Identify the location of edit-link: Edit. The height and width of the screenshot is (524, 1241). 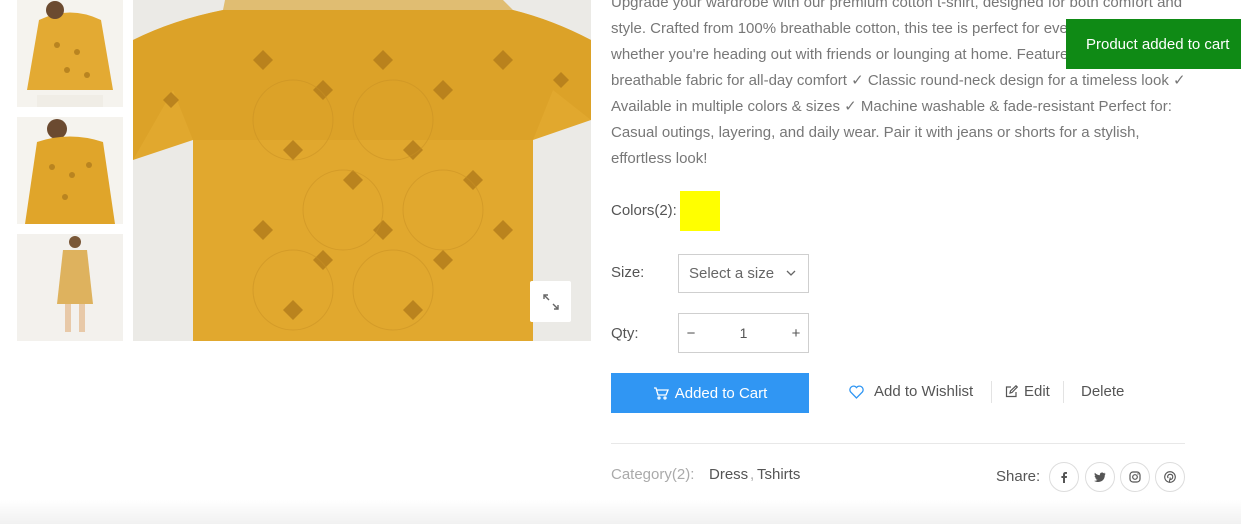
(1027, 391).